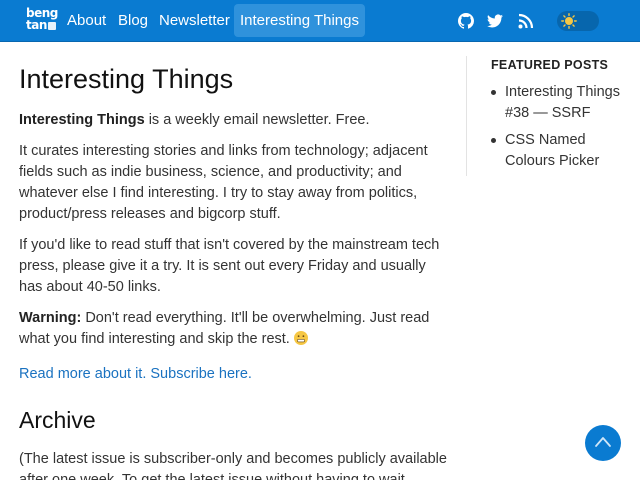 The width and height of the screenshot is (640, 480). Describe the element at coordinates (578, 21) in the screenshot. I see `theme-toggle` at that location.